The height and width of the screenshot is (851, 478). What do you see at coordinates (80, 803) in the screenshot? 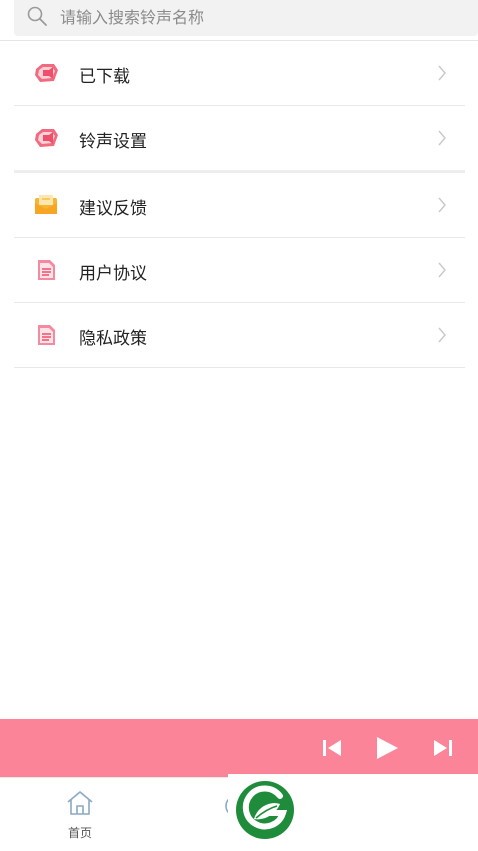
I see `home-icon` at bounding box center [80, 803].